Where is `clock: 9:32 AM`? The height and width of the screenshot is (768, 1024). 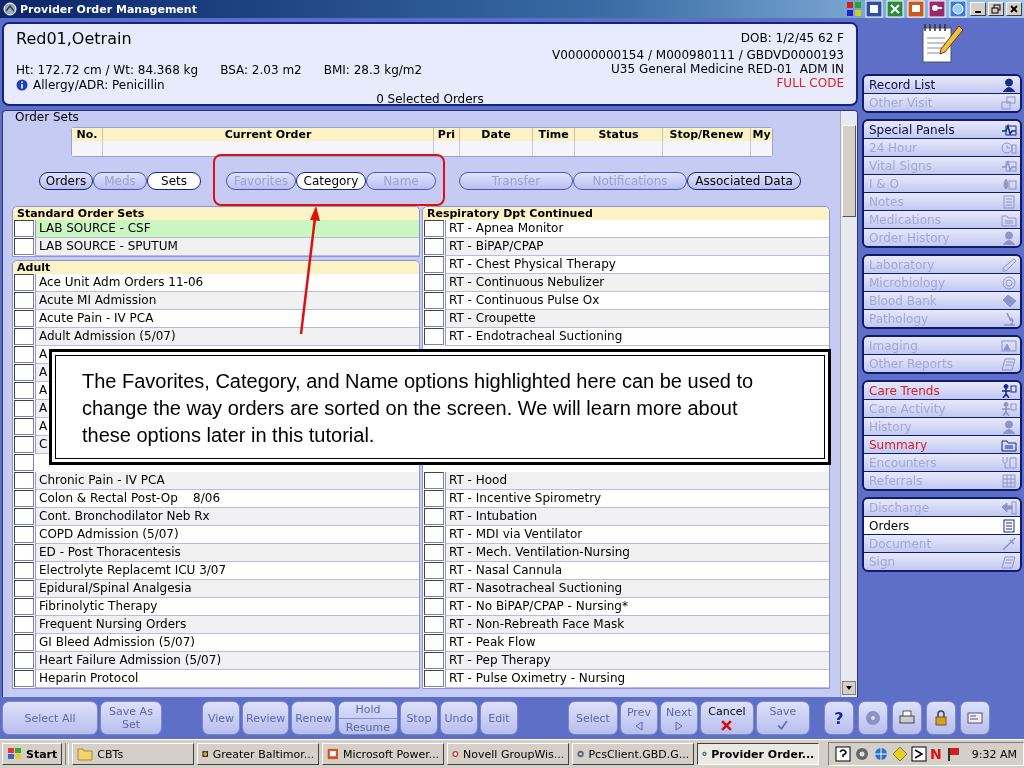 clock: 9:32 AM is located at coordinates (994, 754).